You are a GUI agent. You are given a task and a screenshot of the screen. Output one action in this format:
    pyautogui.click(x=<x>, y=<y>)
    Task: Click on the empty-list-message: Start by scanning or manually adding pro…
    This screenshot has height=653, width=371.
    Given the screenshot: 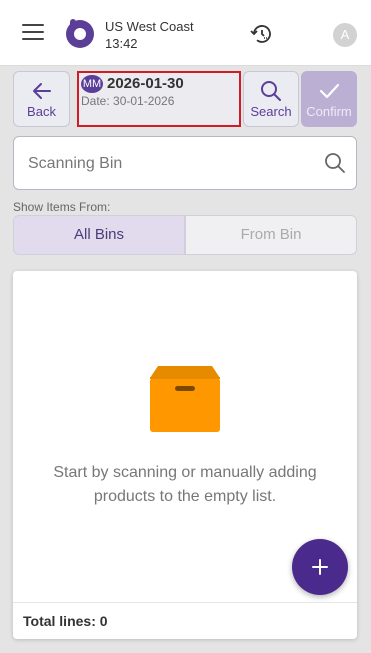 What is the action you would take?
    pyautogui.click(x=185, y=484)
    